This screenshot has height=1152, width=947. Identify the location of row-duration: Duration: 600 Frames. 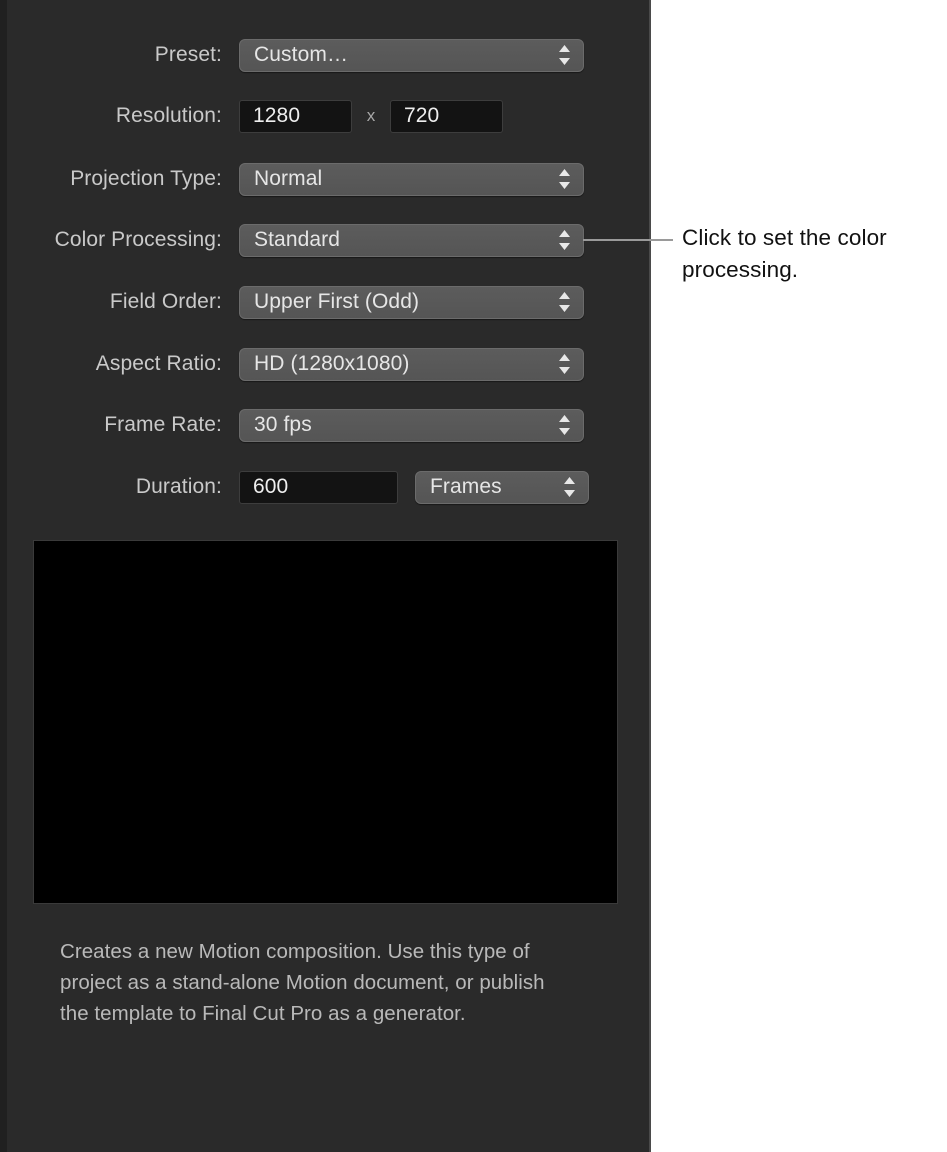
(320, 487).